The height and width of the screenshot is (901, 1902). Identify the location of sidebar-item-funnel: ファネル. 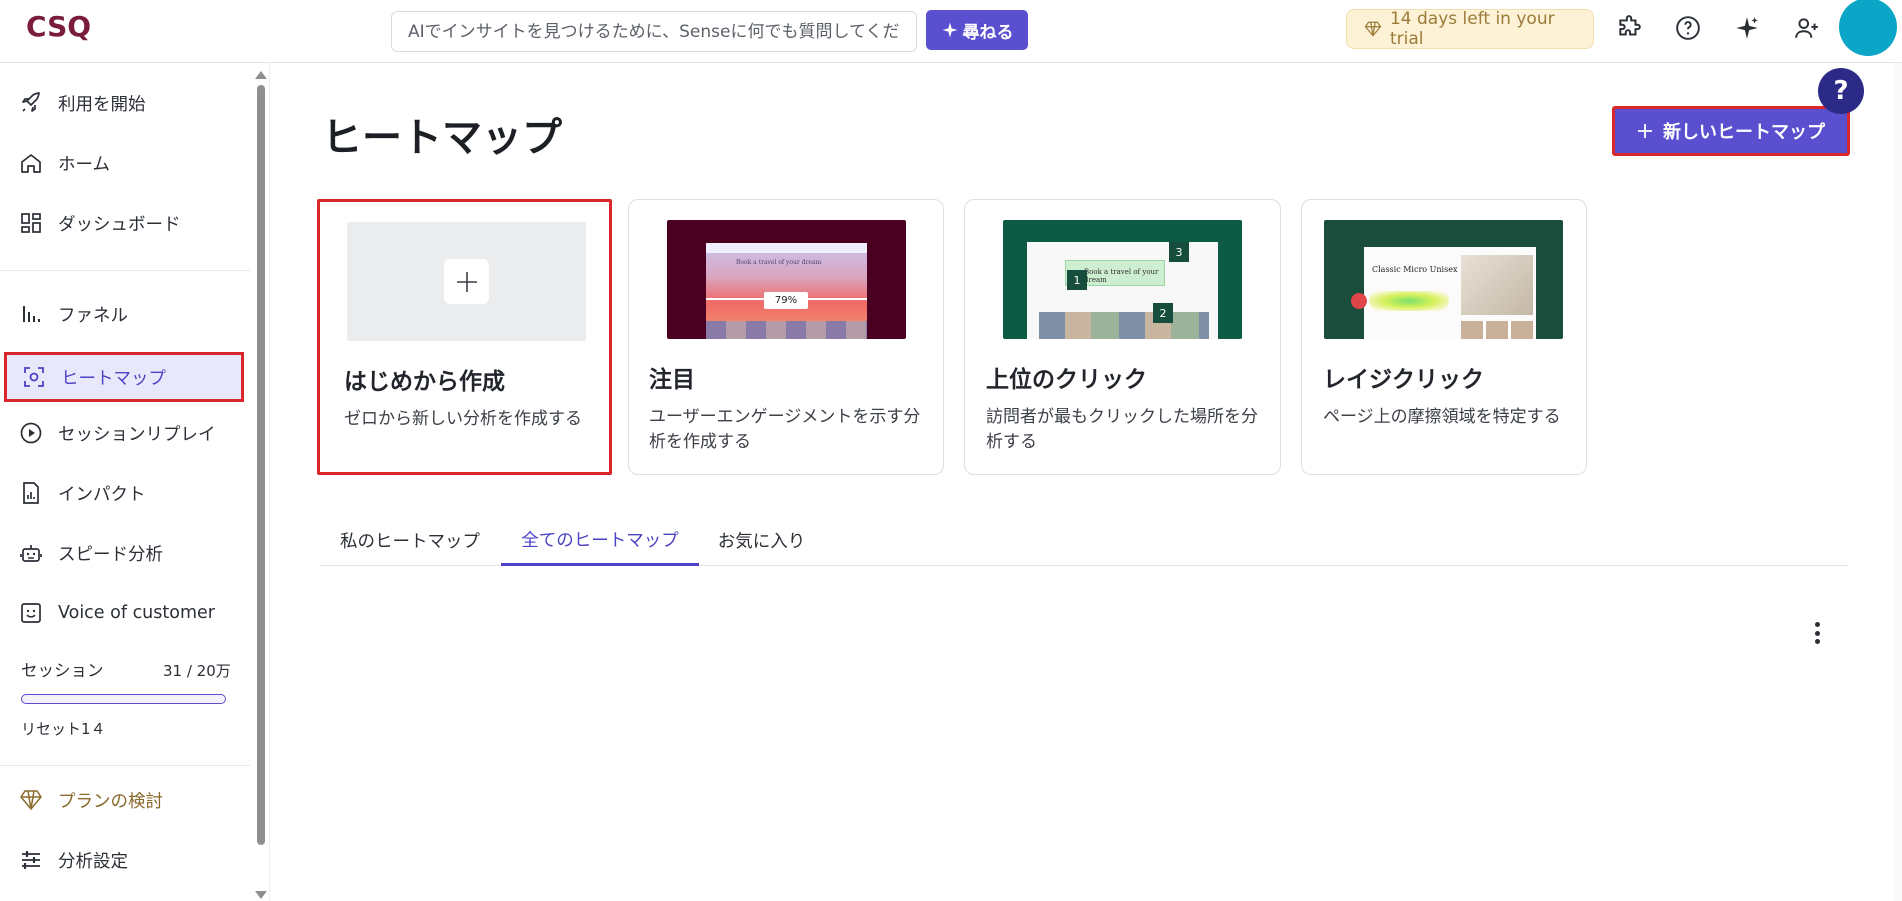
(124, 314).